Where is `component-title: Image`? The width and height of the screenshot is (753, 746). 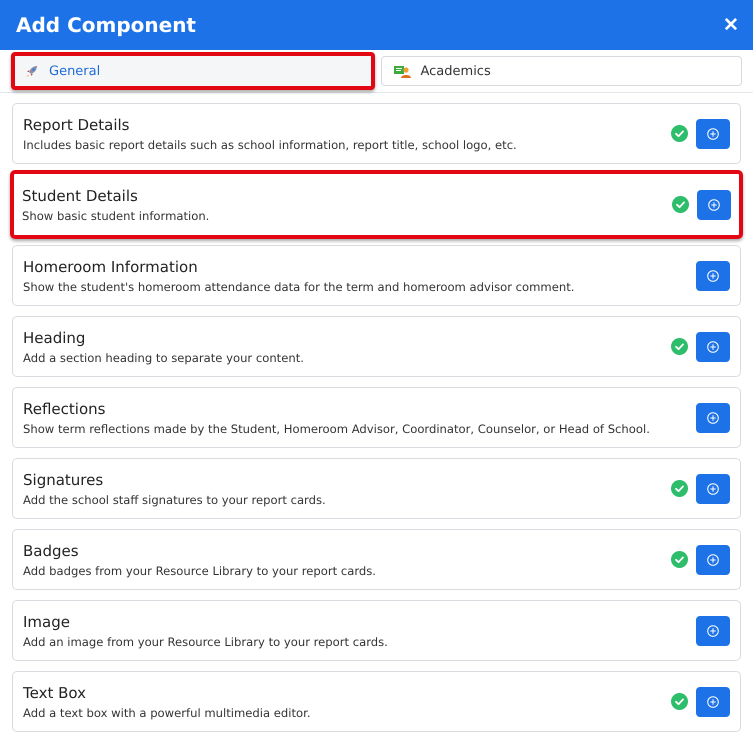 component-title: Image is located at coordinates (47, 621).